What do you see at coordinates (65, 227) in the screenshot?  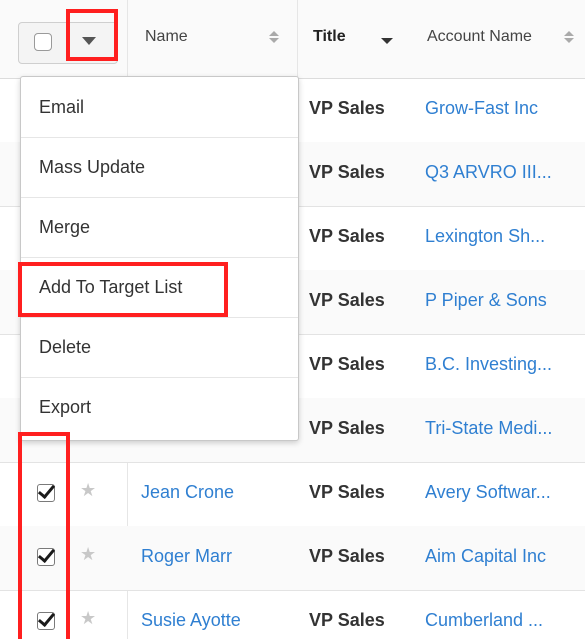 I see `menu-item-label: Merge` at bounding box center [65, 227].